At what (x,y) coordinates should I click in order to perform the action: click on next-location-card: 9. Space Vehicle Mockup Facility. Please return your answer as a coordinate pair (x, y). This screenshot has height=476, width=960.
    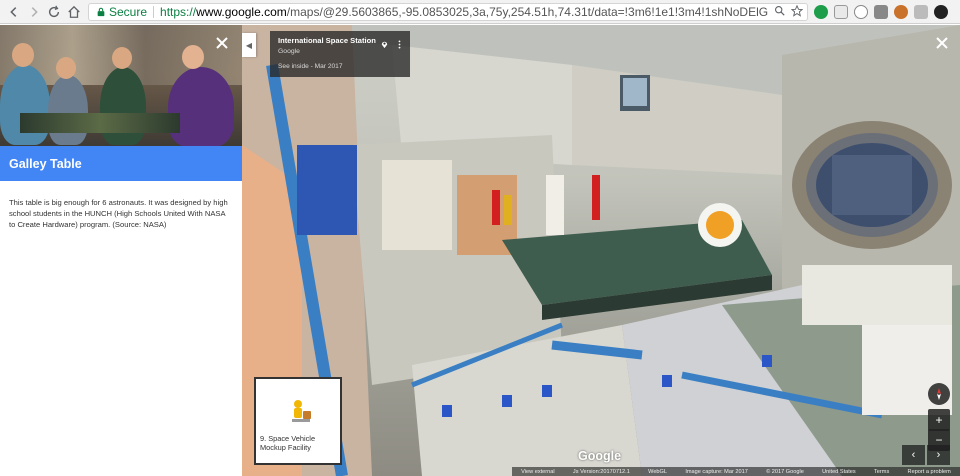
    Looking at the image, I should click on (298, 421).